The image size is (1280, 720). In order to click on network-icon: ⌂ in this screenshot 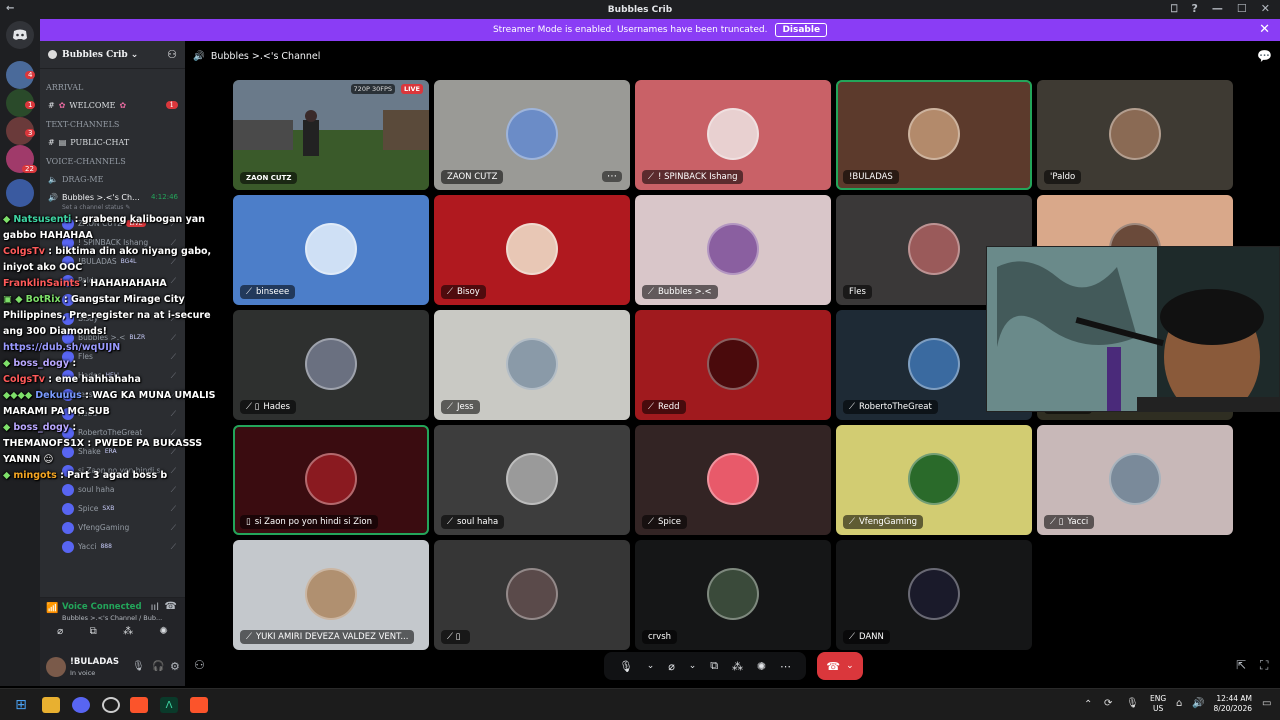, I will do `click(1179, 703)`.